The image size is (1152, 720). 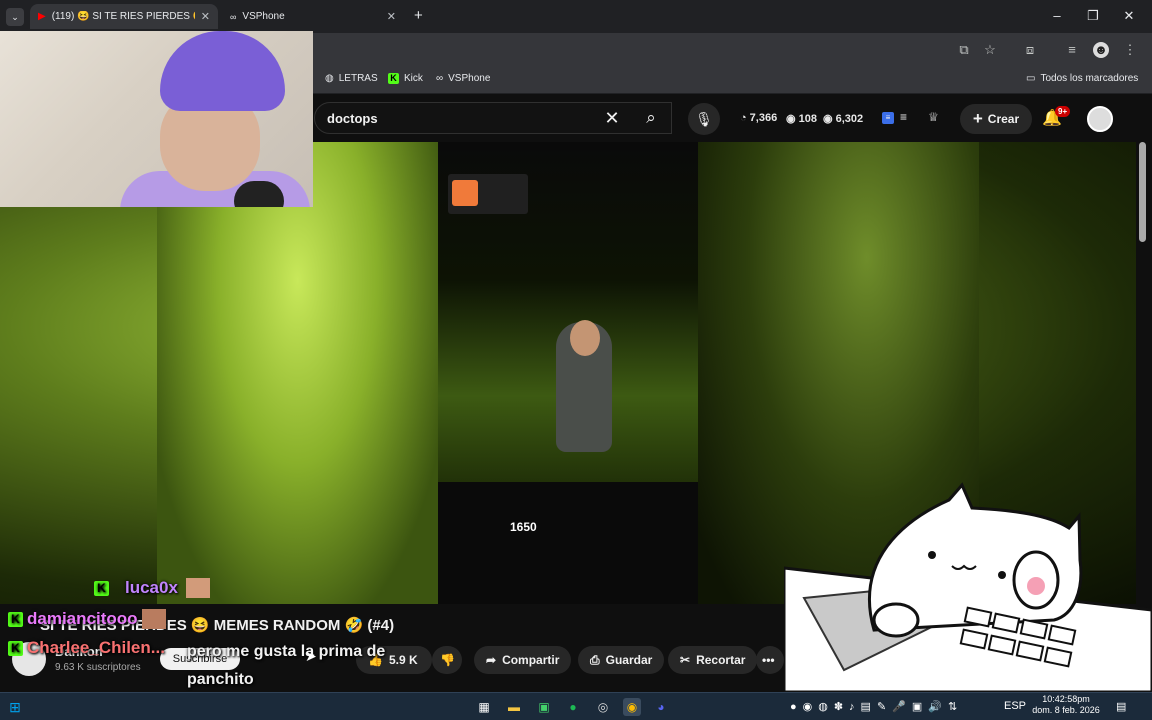 What do you see at coordinates (1101, 50) in the screenshot?
I see `profile-icon: ☻` at bounding box center [1101, 50].